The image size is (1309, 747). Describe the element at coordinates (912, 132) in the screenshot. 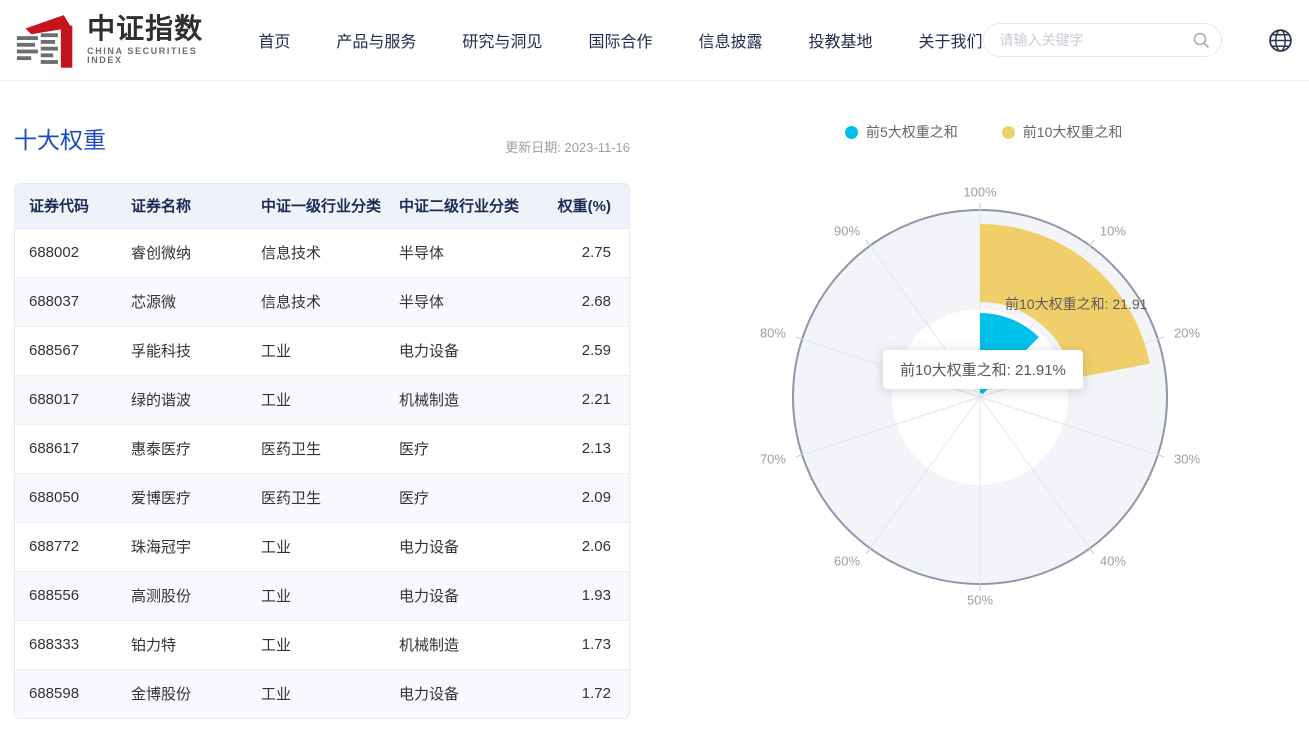

I see `legend-label: 前5大权重之和` at that location.